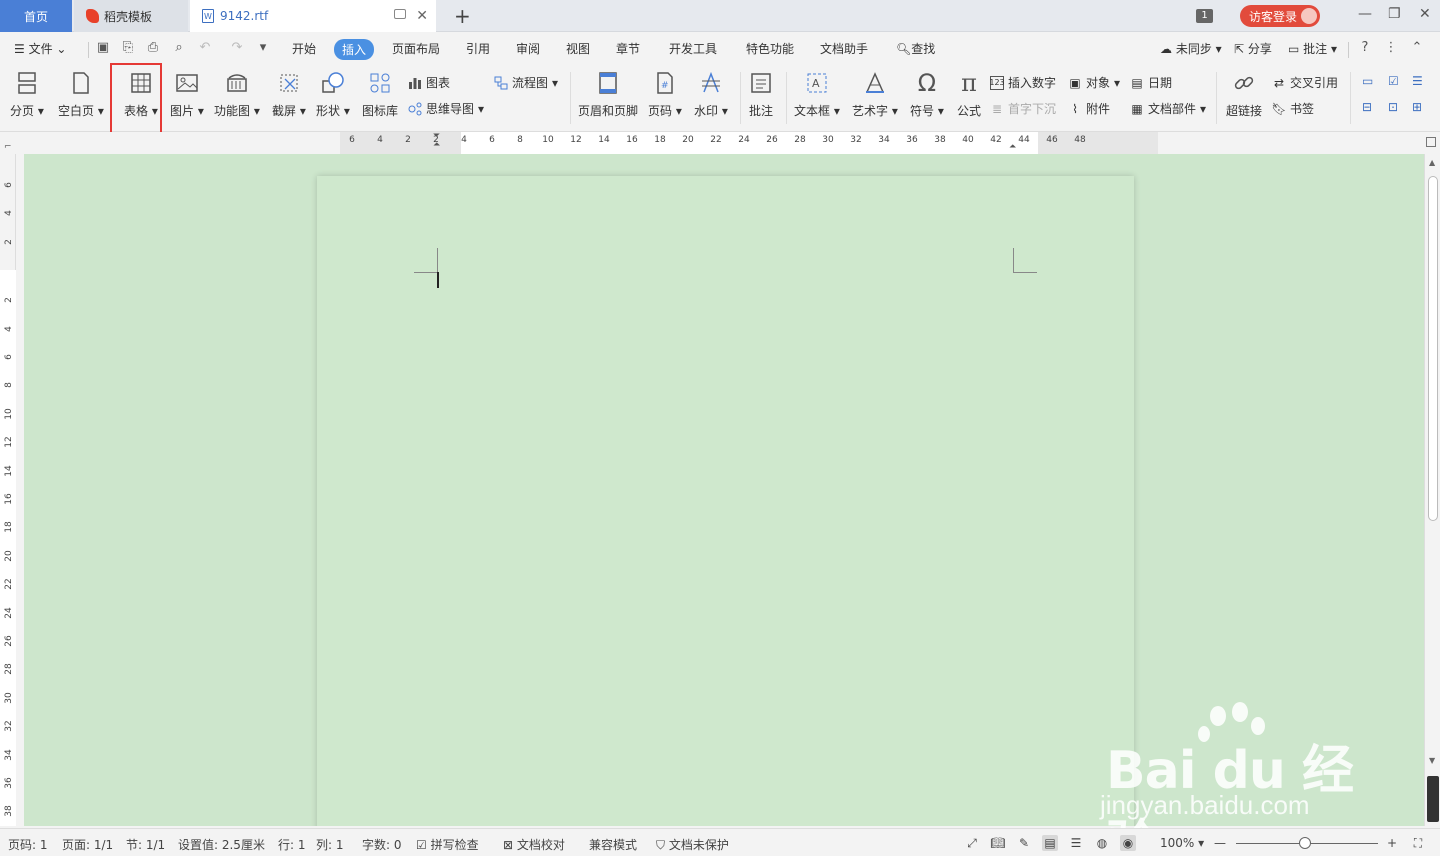 The width and height of the screenshot is (1440, 856). What do you see at coordinates (578, 48) in the screenshot?
I see `menu-view: 视图` at bounding box center [578, 48].